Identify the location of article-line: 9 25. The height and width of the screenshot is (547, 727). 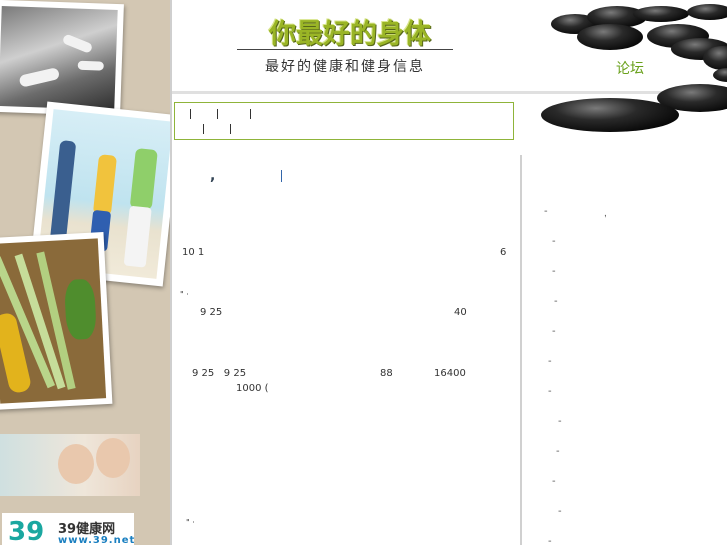
(211, 312).